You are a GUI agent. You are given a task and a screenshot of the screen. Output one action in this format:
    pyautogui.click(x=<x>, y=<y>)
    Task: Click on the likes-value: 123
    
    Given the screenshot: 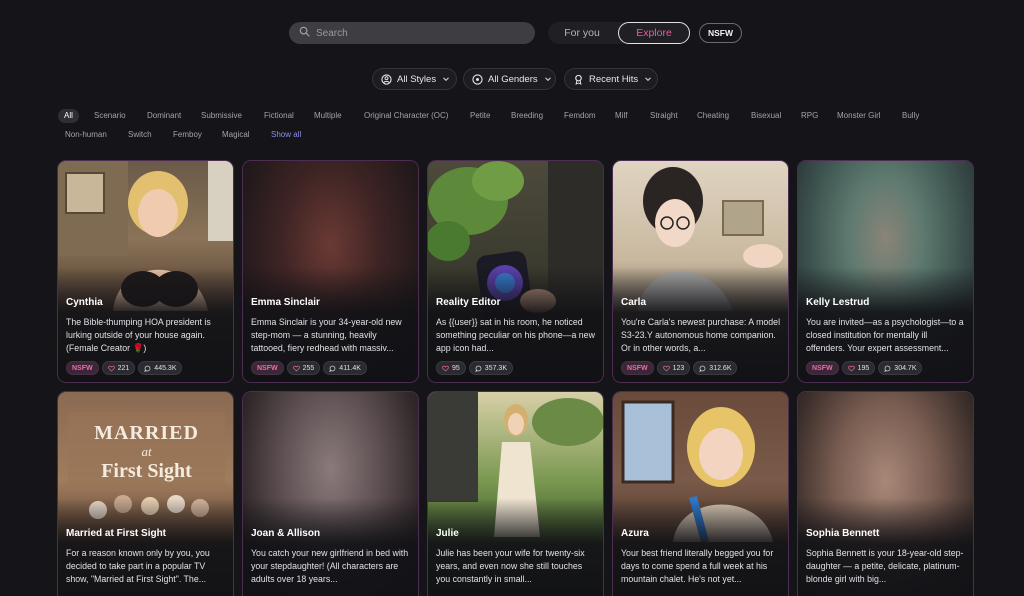 What is the action you would take?
    pyautogui.click(x=678, y=368)
    